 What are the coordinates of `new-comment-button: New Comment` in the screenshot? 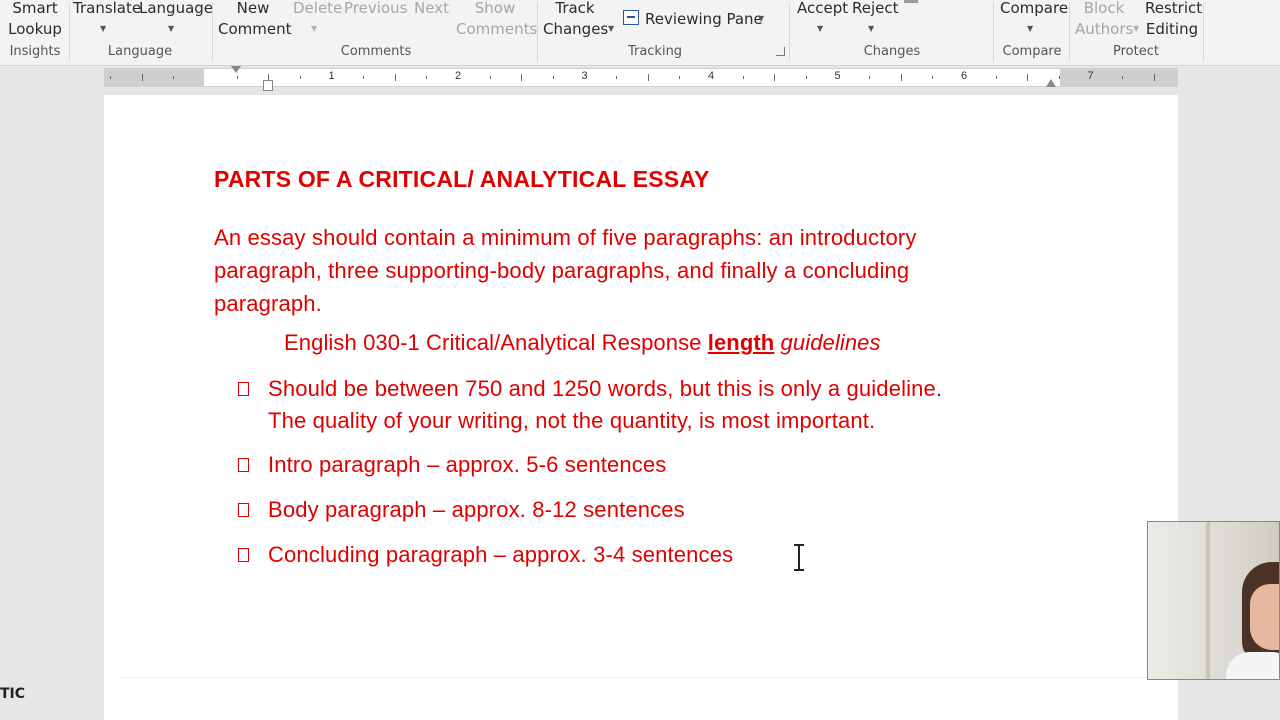 It's located at (255, 20).